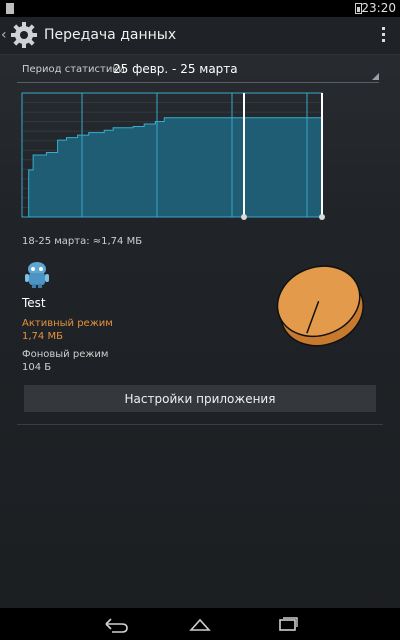 The image size is (400, 640). What do you see at coordinates (67, 323) in the screenshot?
I see `foreground-label: Активный режим` at bounding box center [67, 323].